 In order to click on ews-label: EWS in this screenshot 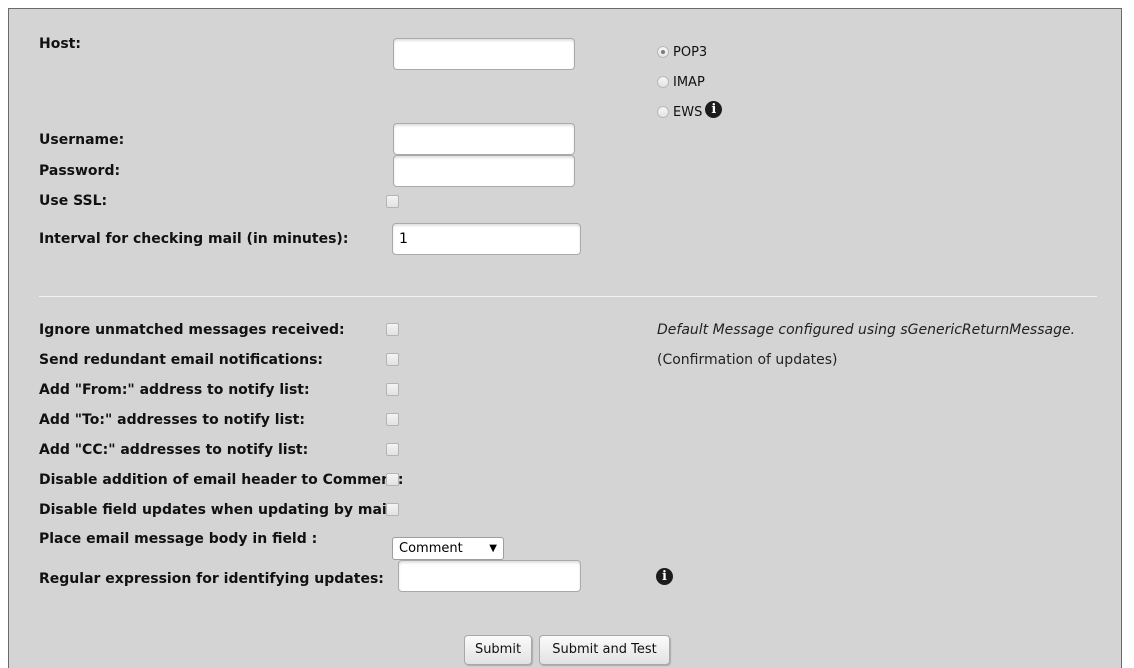, I will do `click(688, 112)`.